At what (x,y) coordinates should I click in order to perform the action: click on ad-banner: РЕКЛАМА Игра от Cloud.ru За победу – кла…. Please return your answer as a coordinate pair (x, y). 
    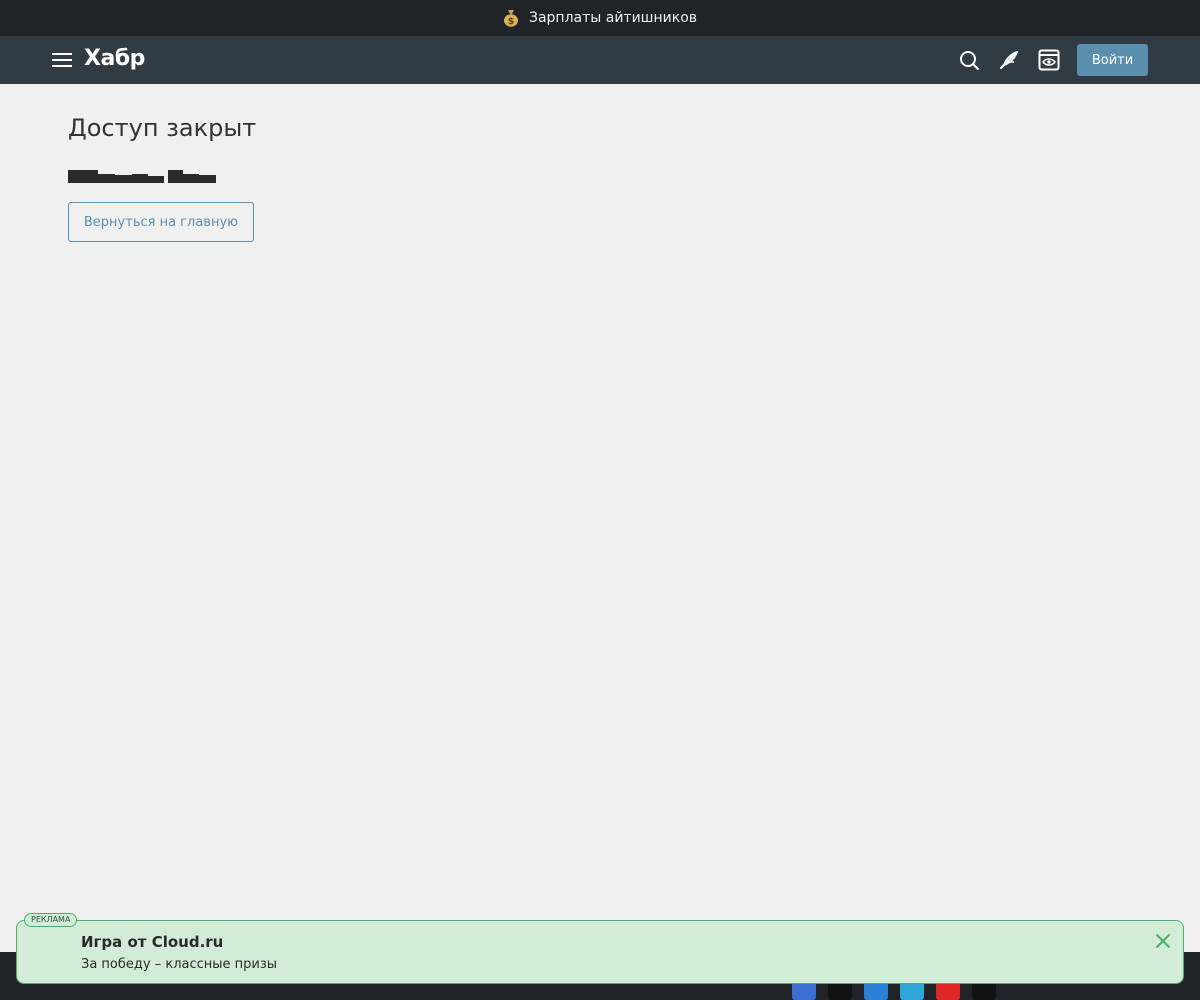
    Looking at the image, I should click on (600, 948).